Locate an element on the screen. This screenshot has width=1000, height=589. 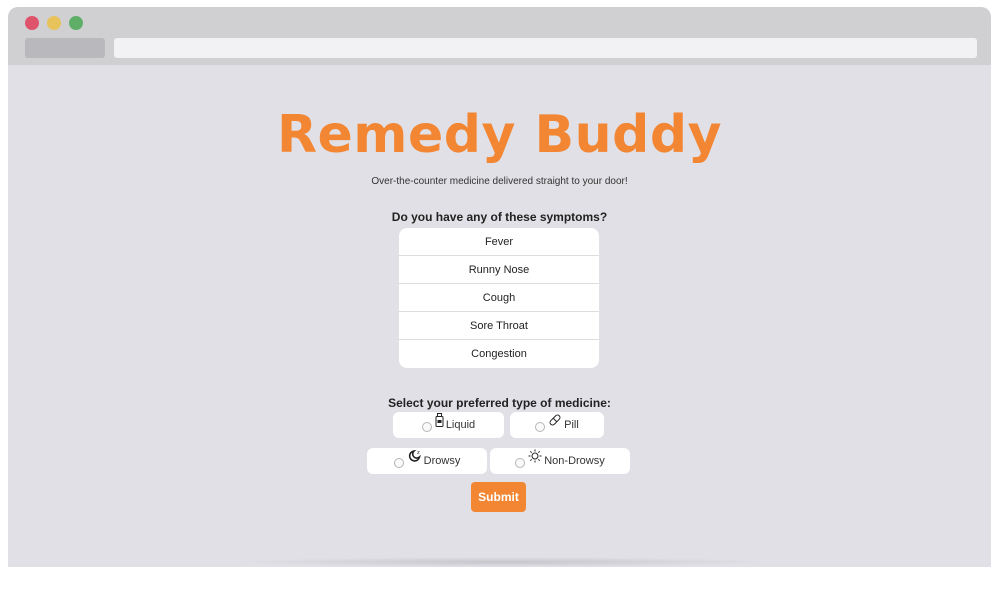
address-bar is located at coordinates (545, 48).